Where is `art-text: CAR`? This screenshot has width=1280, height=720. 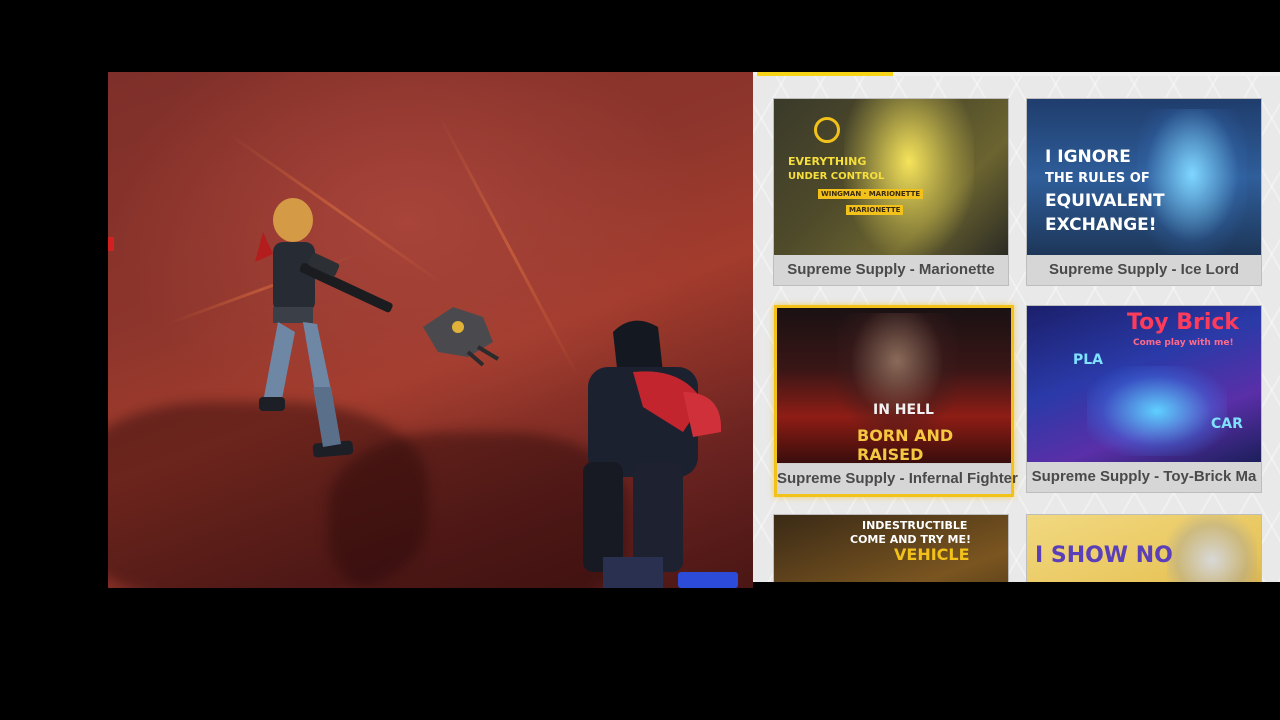 art-text: CAR is located at coordinates (1227, 424).